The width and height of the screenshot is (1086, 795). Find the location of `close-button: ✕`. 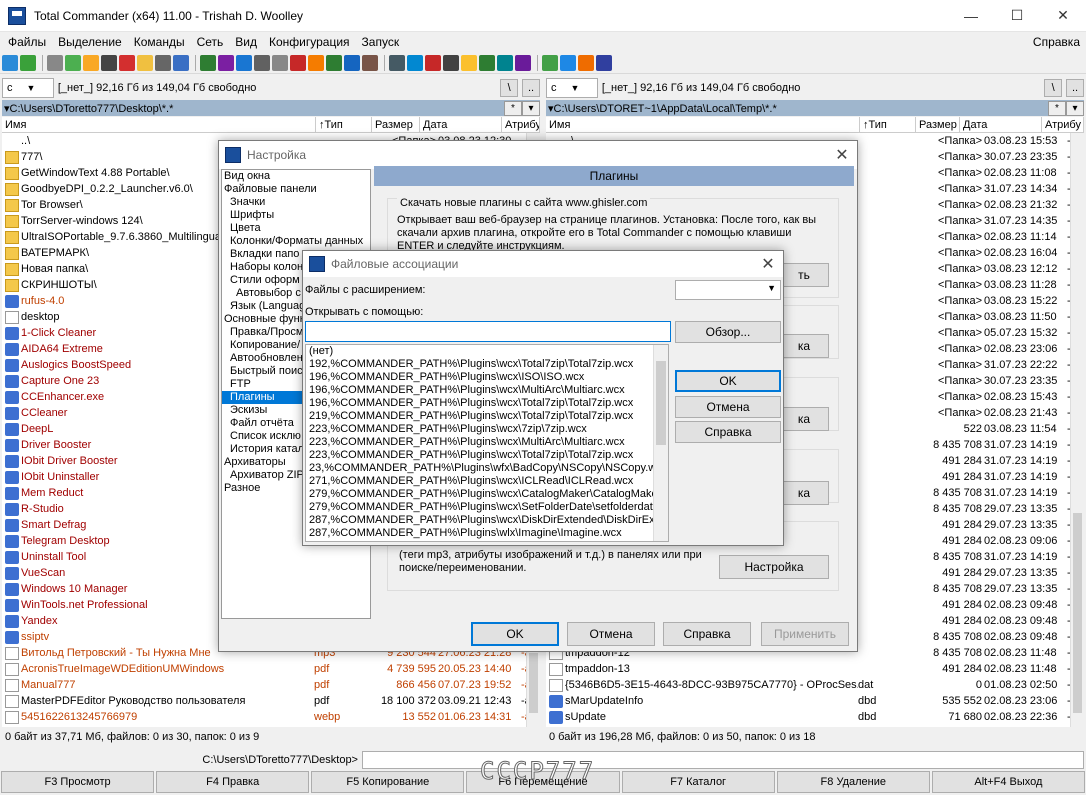

close-button: ✕ is located at coordinates (1063, 16).